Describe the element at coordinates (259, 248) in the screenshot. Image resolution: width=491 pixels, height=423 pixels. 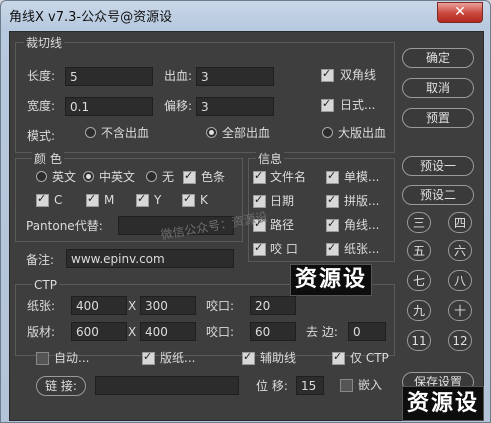
I see `info-bite-checkbox` at that location.